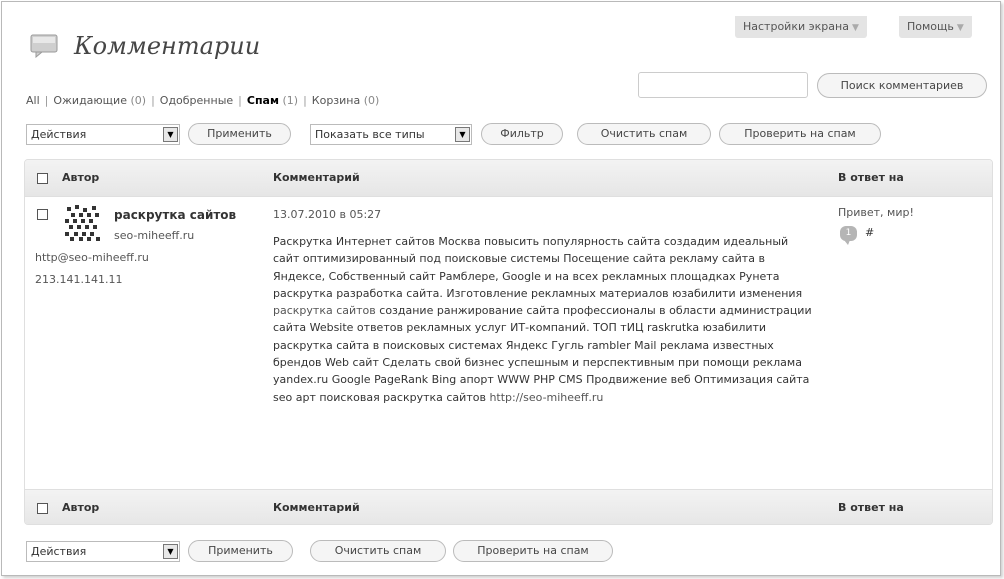 The width and height of the screenshot is (1004, 579). Describe the element at coordinates (80, 507) in the screenshot. I see `footer-column-author: Автор` at that location.